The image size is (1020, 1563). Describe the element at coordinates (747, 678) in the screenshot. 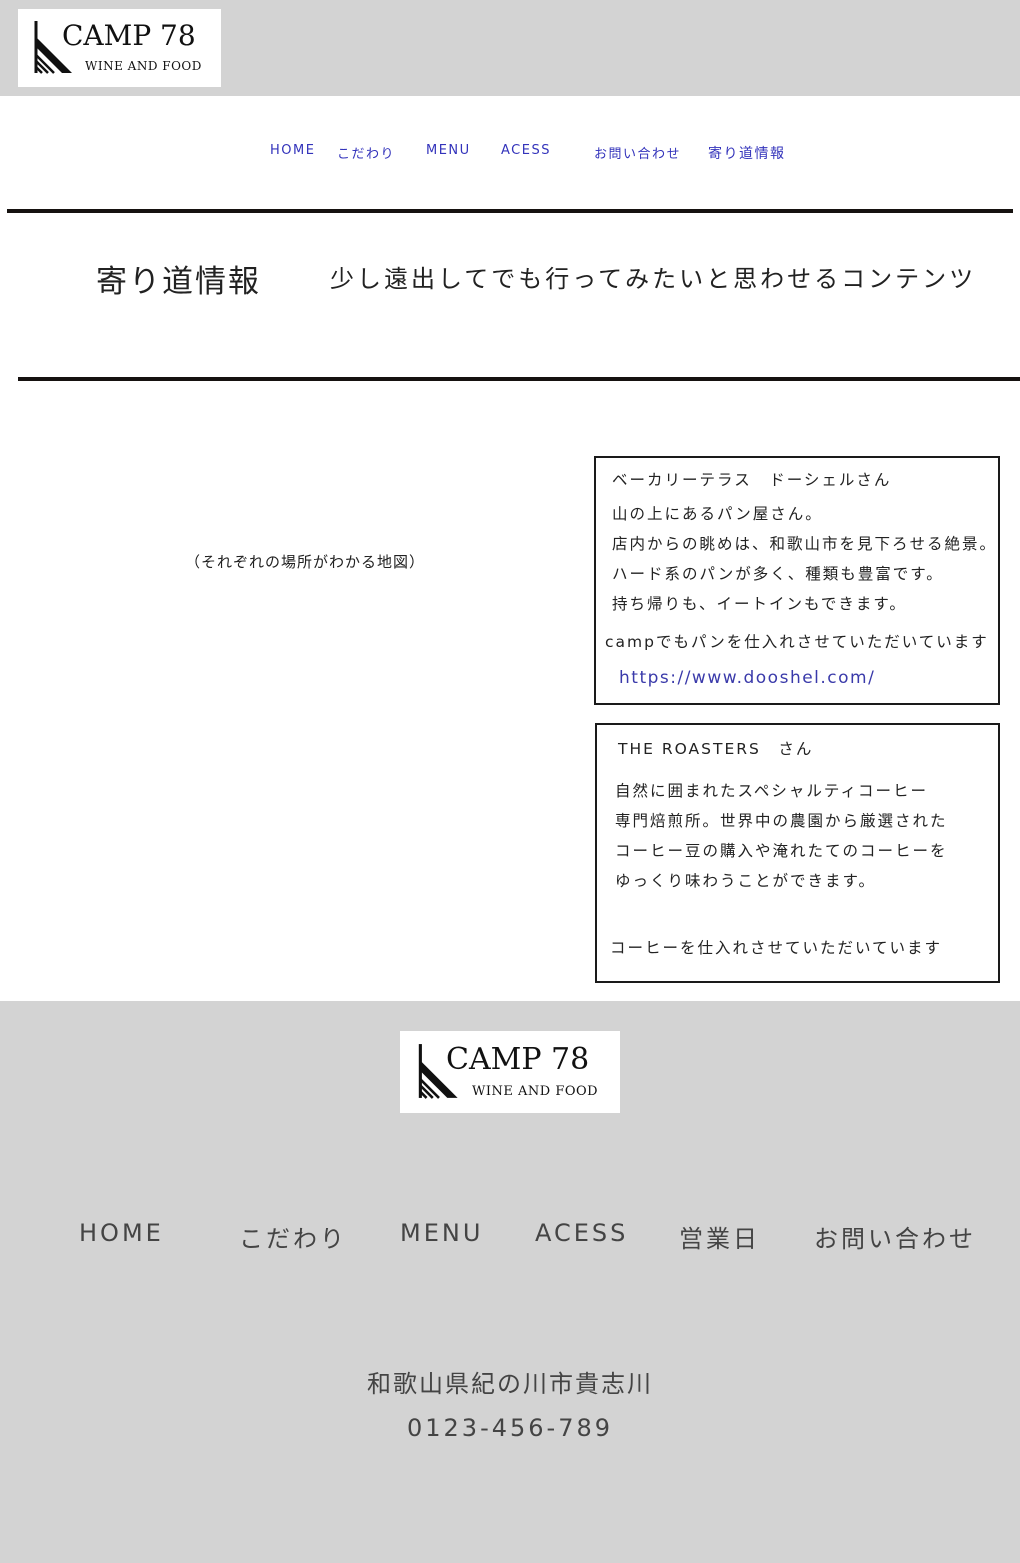

I see `spot-website-link: https://www.dooshel.com/` at that location.